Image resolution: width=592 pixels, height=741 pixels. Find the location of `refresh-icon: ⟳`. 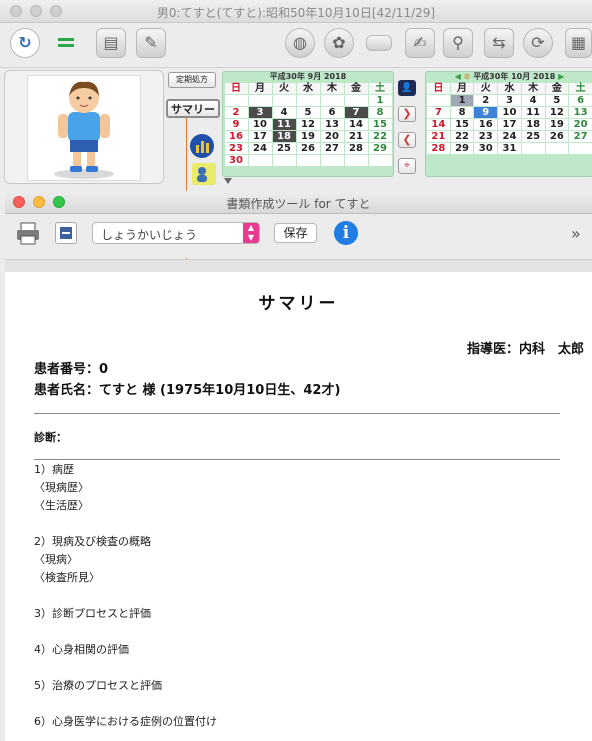

refresh-icon: ⟳ is located at coordinates (538, 43).